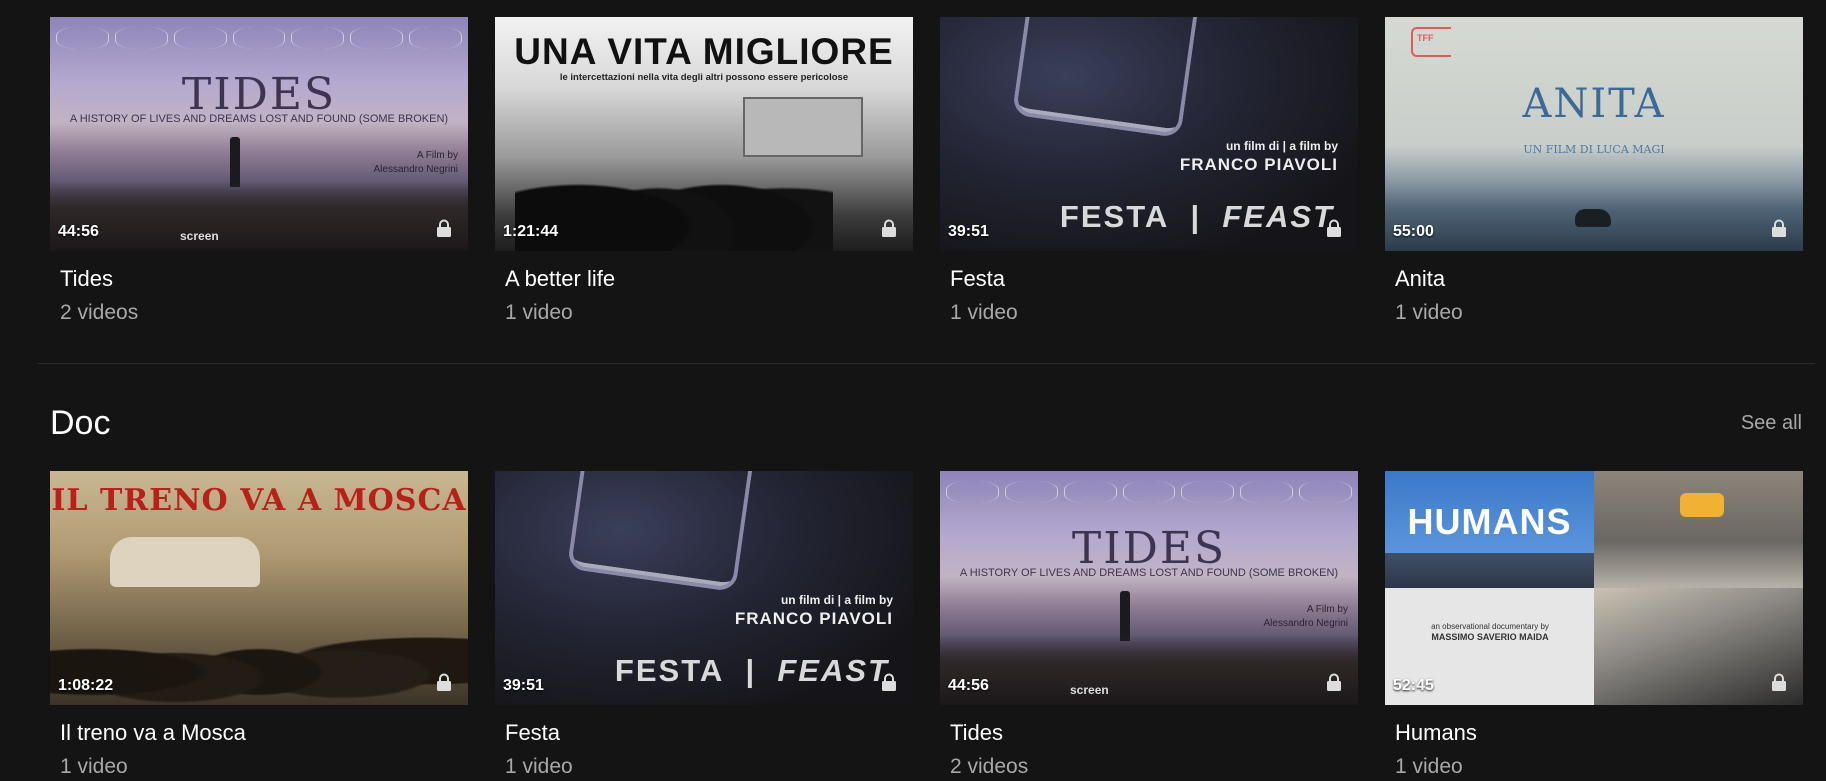  I want to click on card-title: A better life, so click(709, 279).